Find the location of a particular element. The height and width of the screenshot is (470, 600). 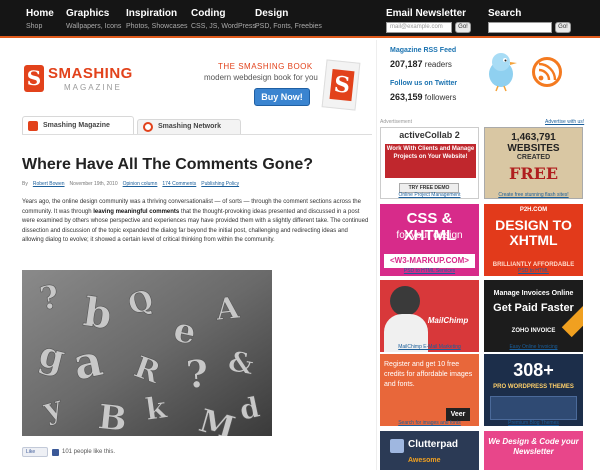

comments-link: 174 Comments is located at coordinates (179, 184).